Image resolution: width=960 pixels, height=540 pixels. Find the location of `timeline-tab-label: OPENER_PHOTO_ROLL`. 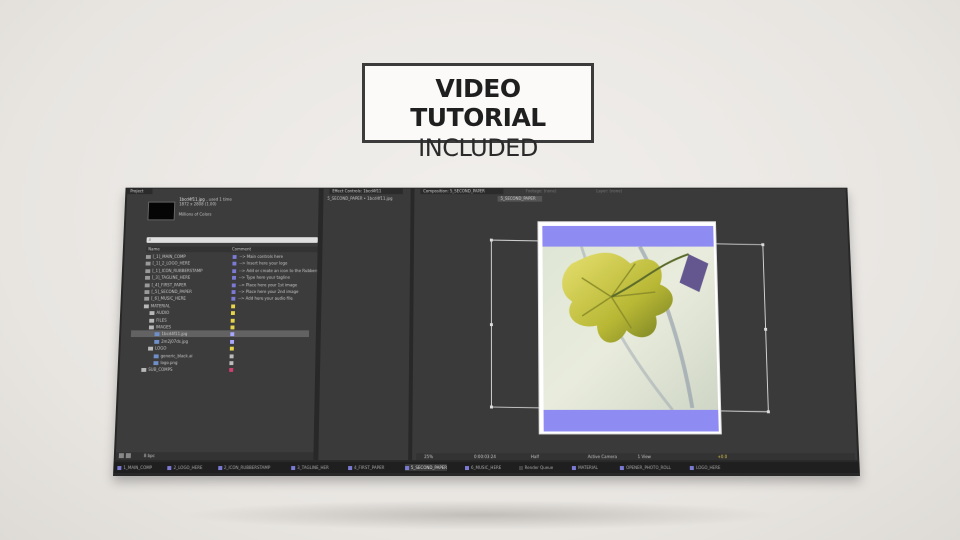

timeline-tab-label: OPENER_PHOTO_ROLL is located at coordinates (648, 468).